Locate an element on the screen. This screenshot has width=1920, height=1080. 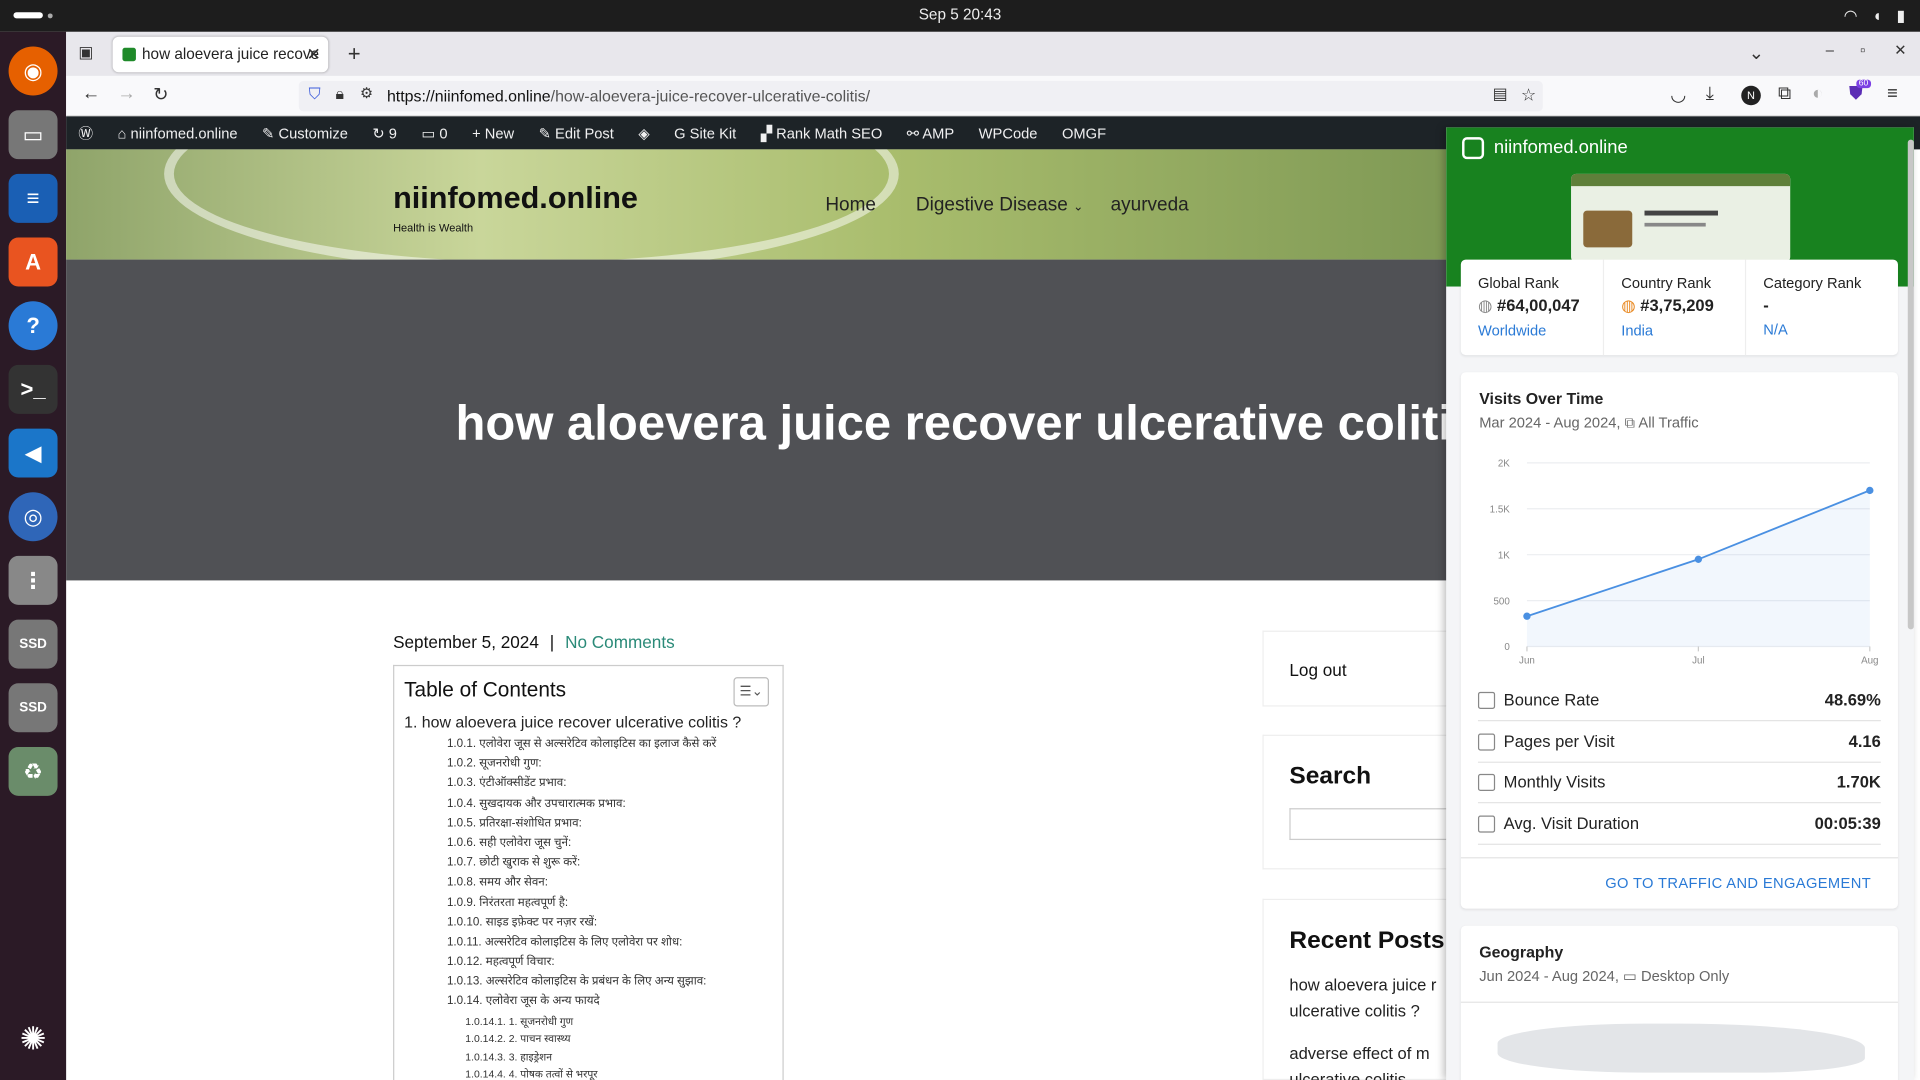
minimize-icon: – is located at coordinates (1830, 50).